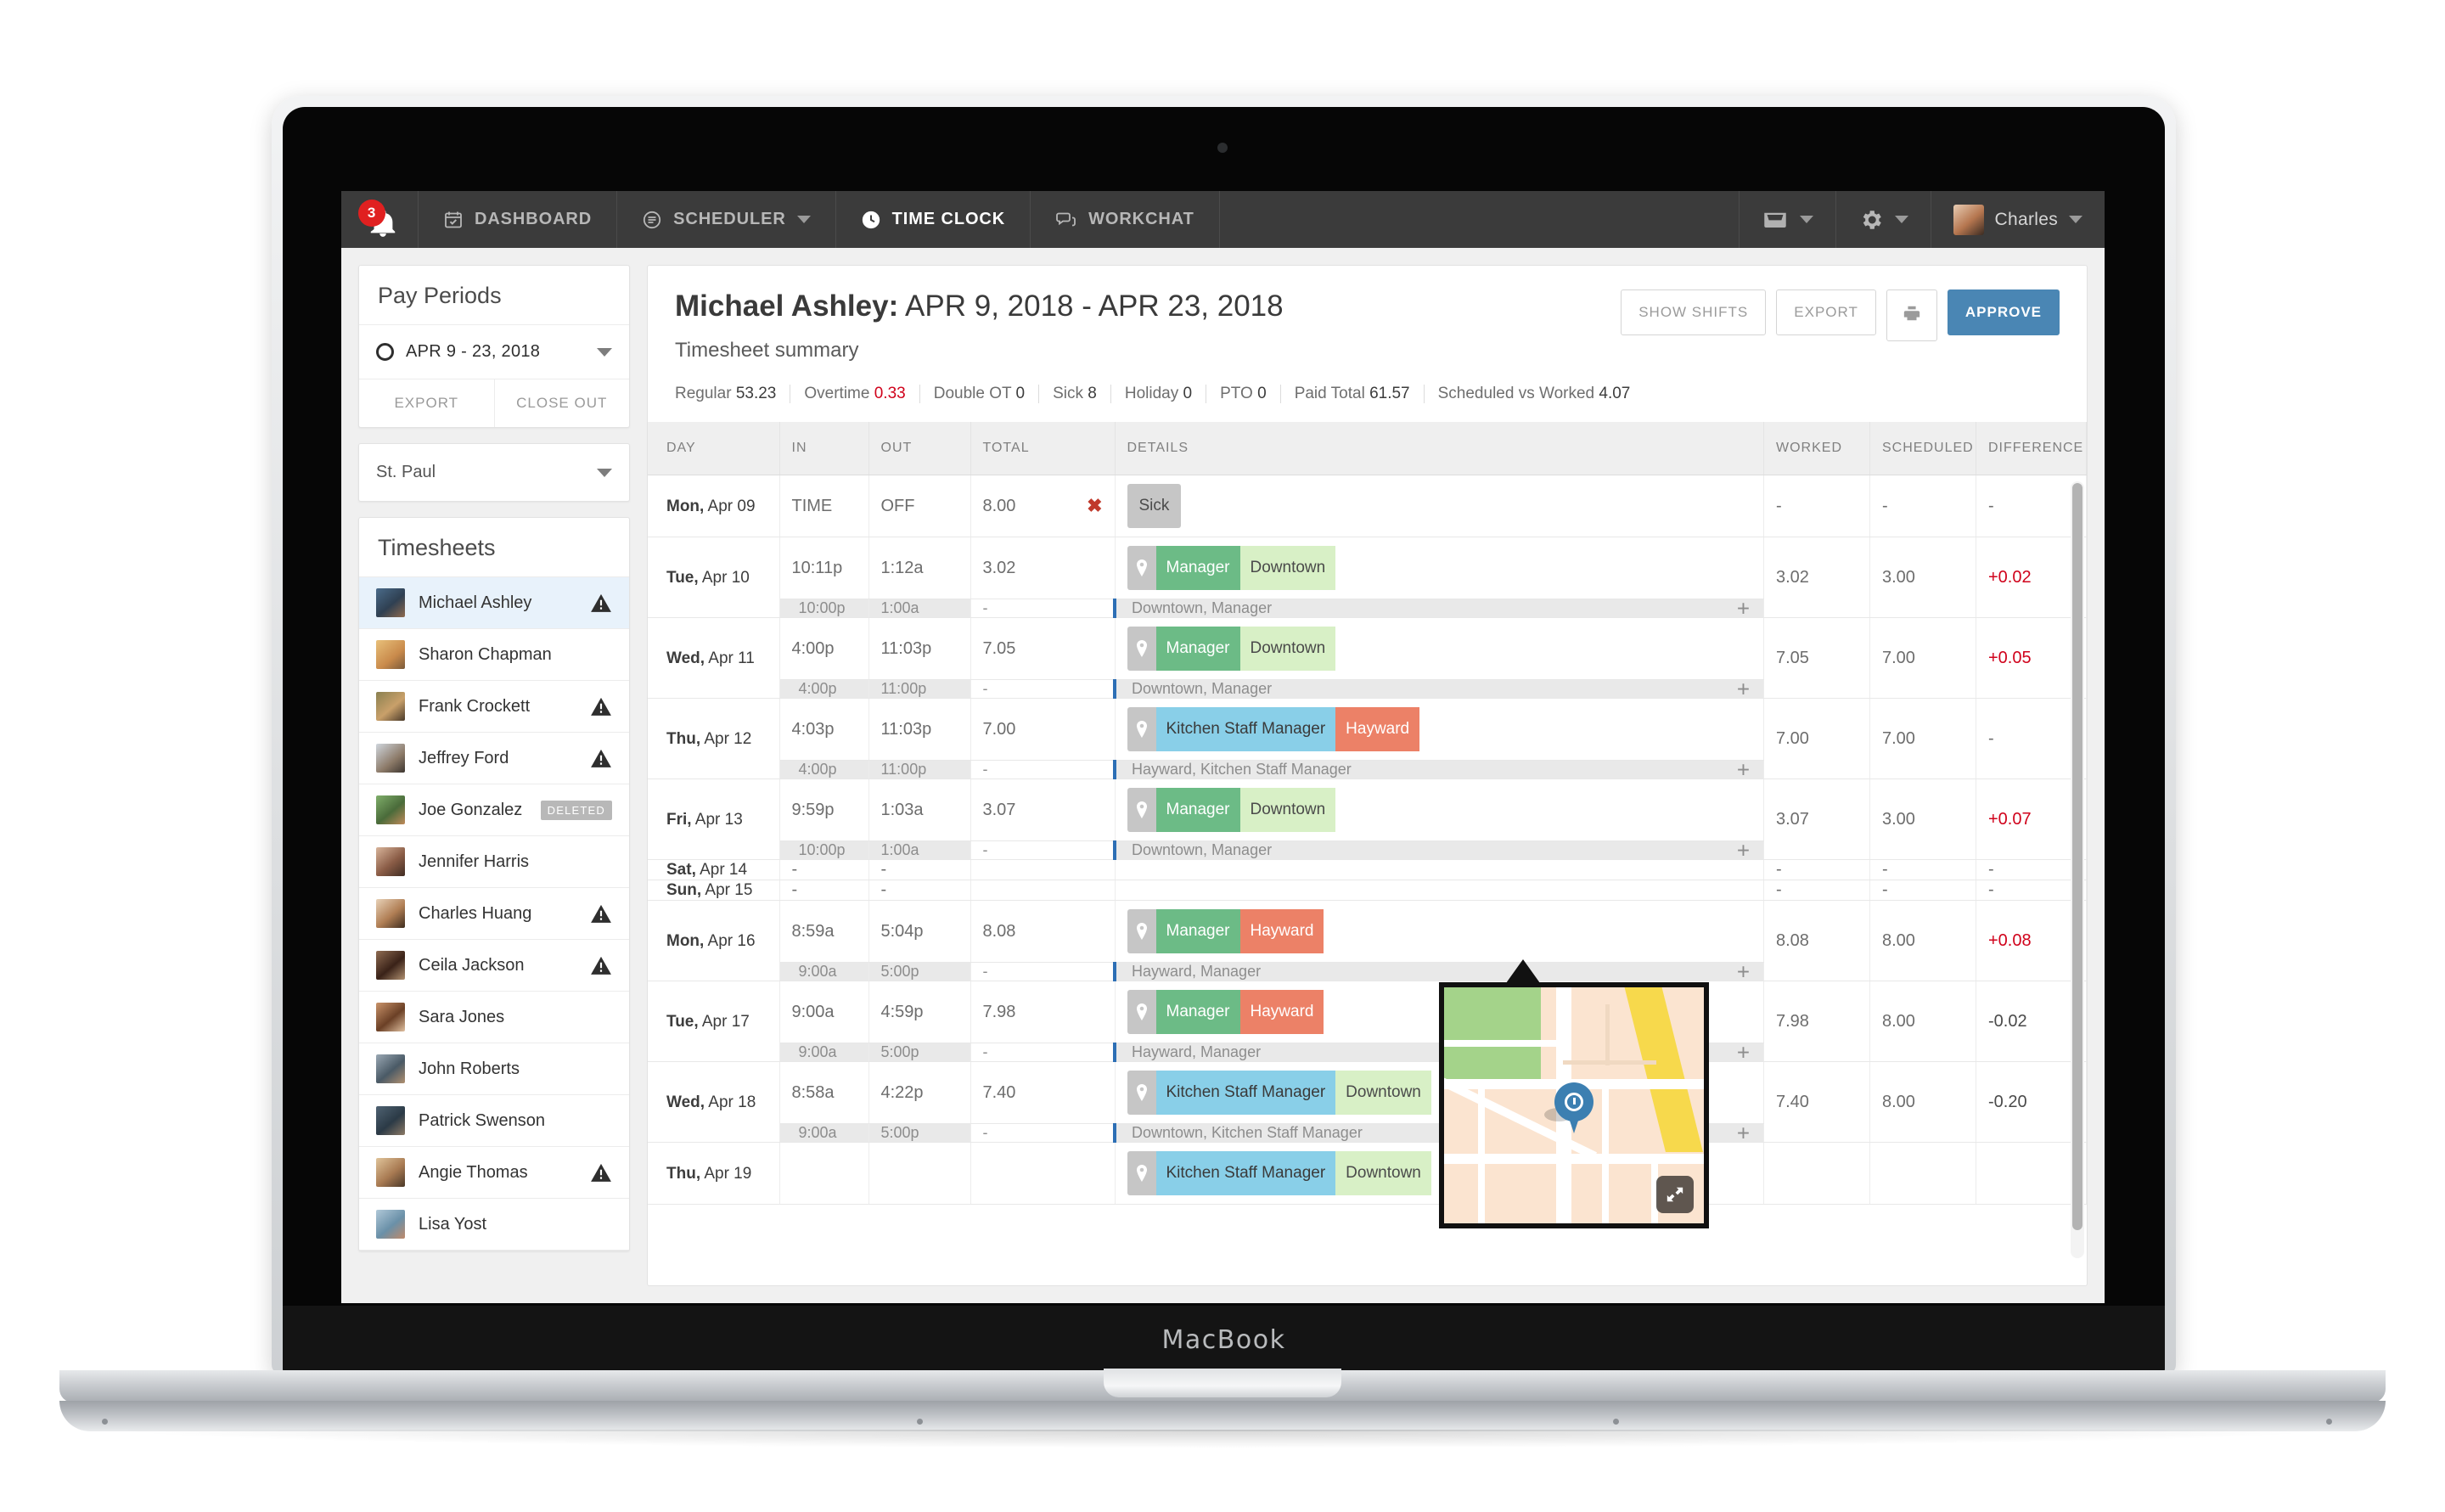  I want to click on timesheet-person-row: Frank Crockett, so click(494, 707).